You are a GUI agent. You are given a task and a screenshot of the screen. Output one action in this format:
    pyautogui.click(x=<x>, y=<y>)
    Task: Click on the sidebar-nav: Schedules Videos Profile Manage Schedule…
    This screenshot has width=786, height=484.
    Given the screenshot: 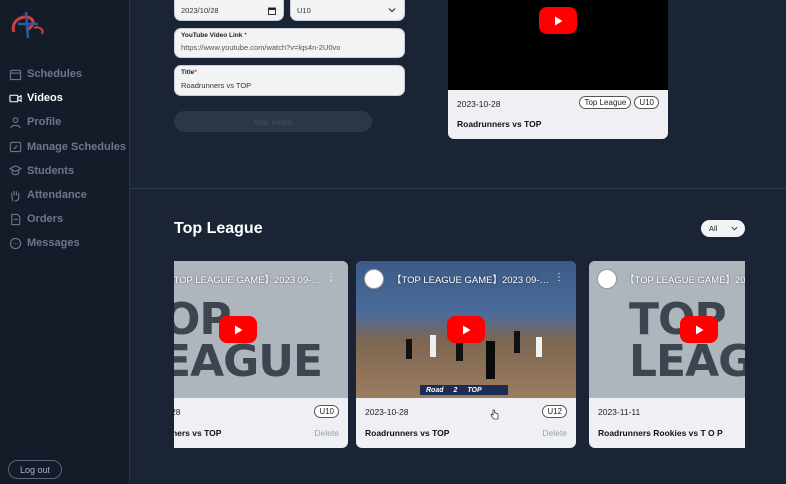 What is the action you would take?
    pyautogui.click(x=65, y=159)
    